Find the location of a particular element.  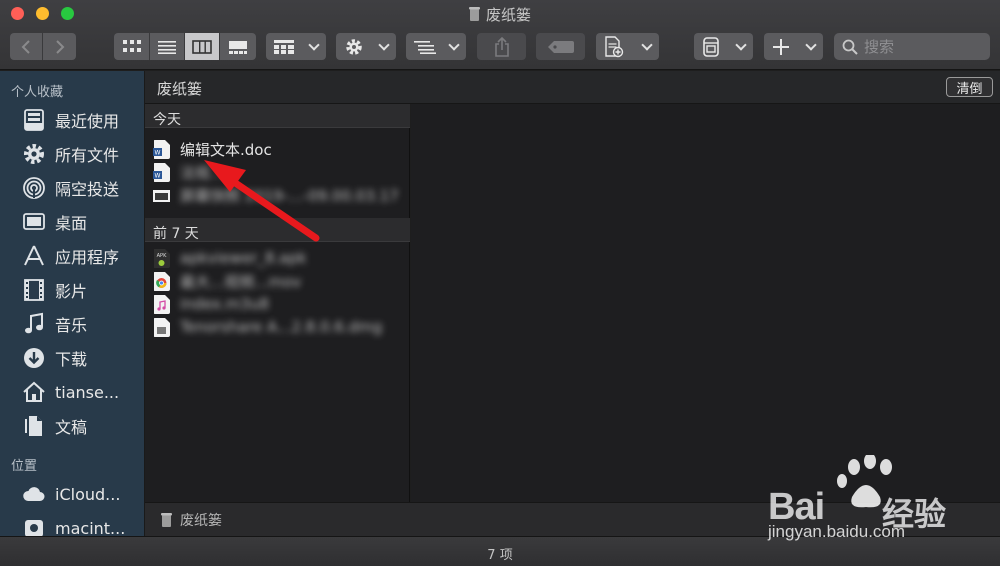

group-header-label: 前 7 天 is located at coordinates (176, 234).